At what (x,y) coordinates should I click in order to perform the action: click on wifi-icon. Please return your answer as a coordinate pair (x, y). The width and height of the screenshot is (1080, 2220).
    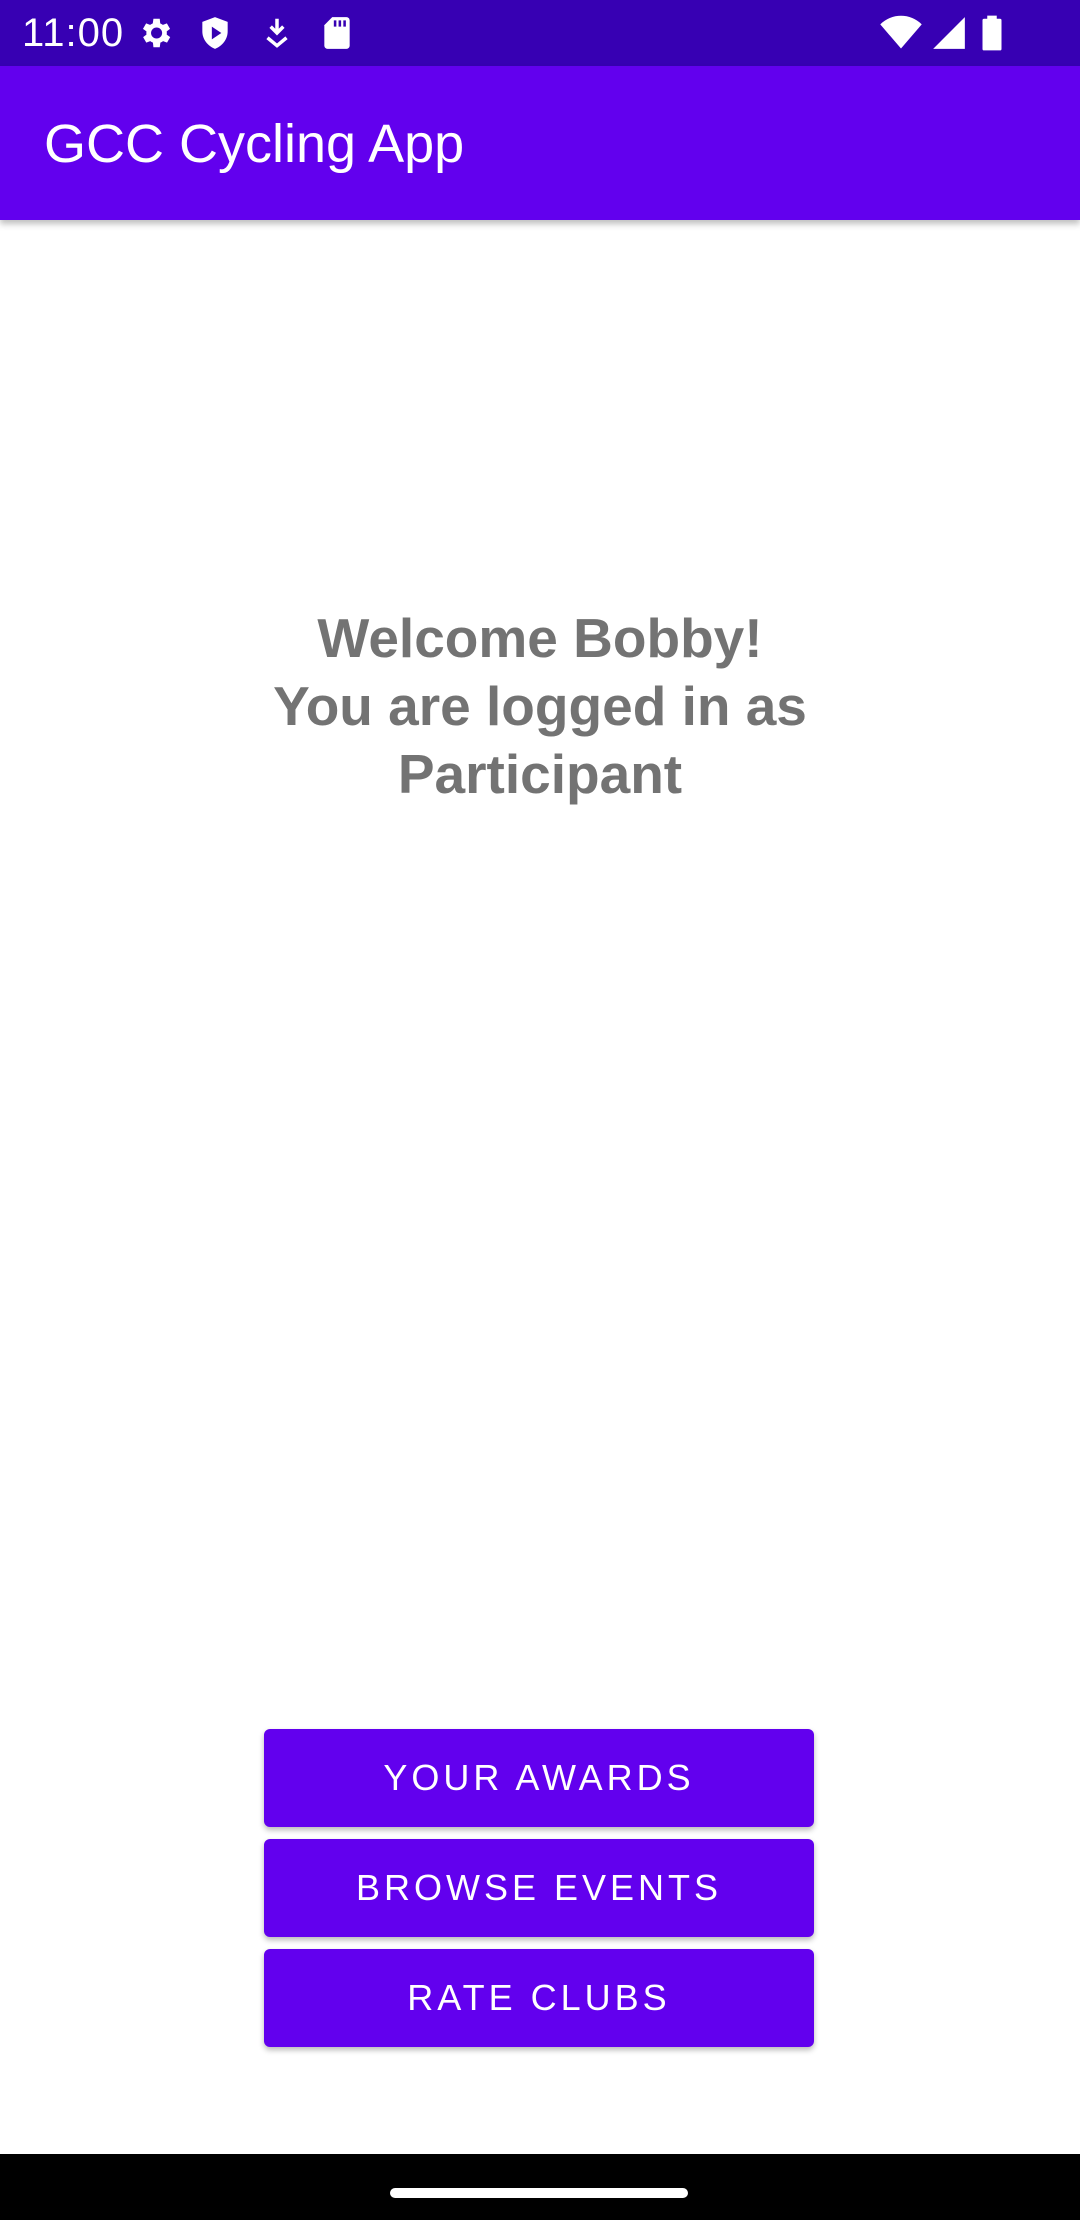
    Looking at the image, I should click on (901, 33).